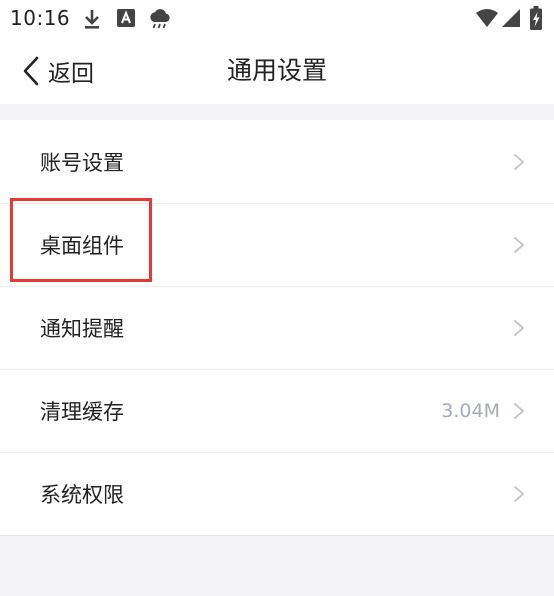 The image size is (554, 596). What do you see at coordinates (82, 245) in the screenshot?
I see `settings-item-label: 桌面组件` at bounding box center [82, 245].